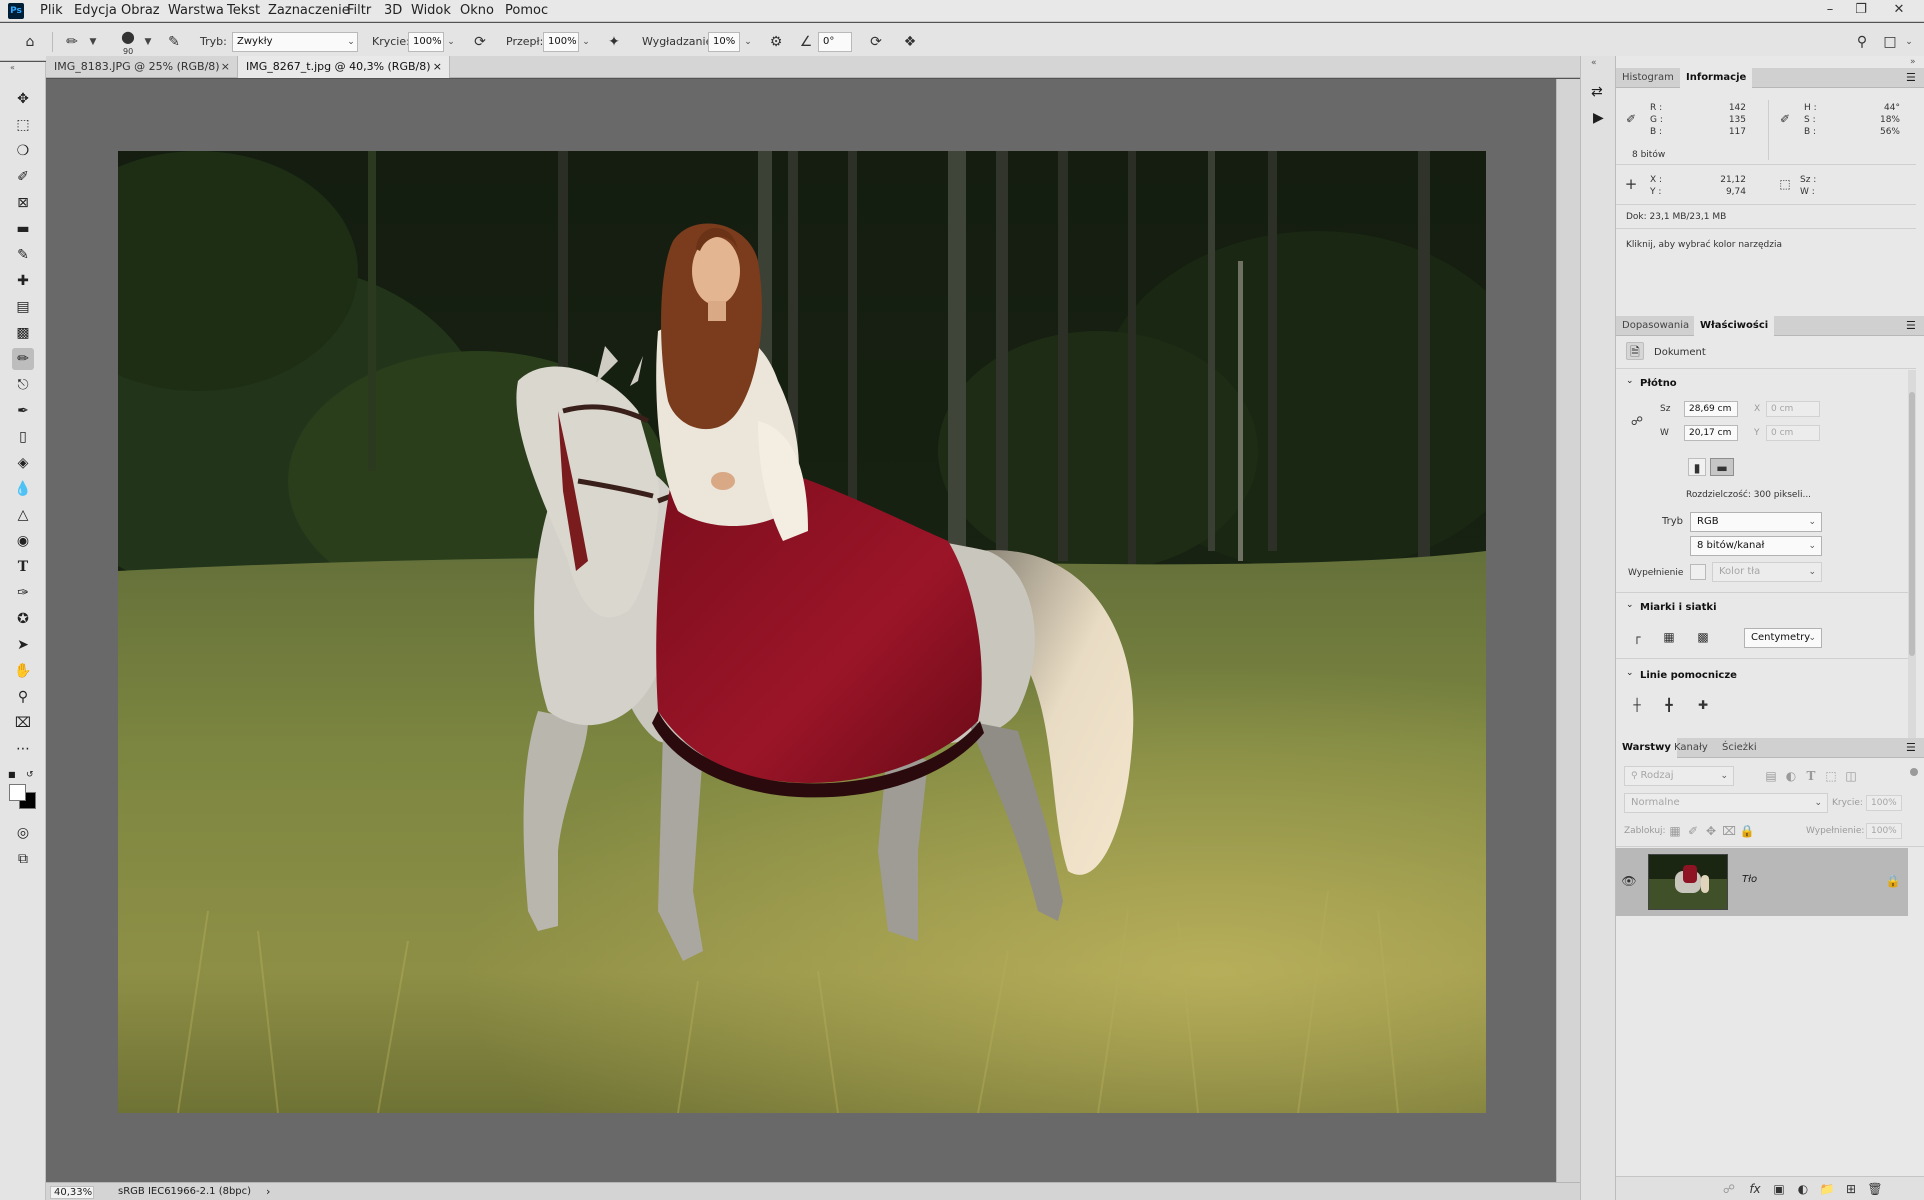 The image size is (1924, 1200). What do you see at coordinates (23, 203) in the screenshot?
I see `crop-tool-icon: ⊠` at bounding box center [23, 203].